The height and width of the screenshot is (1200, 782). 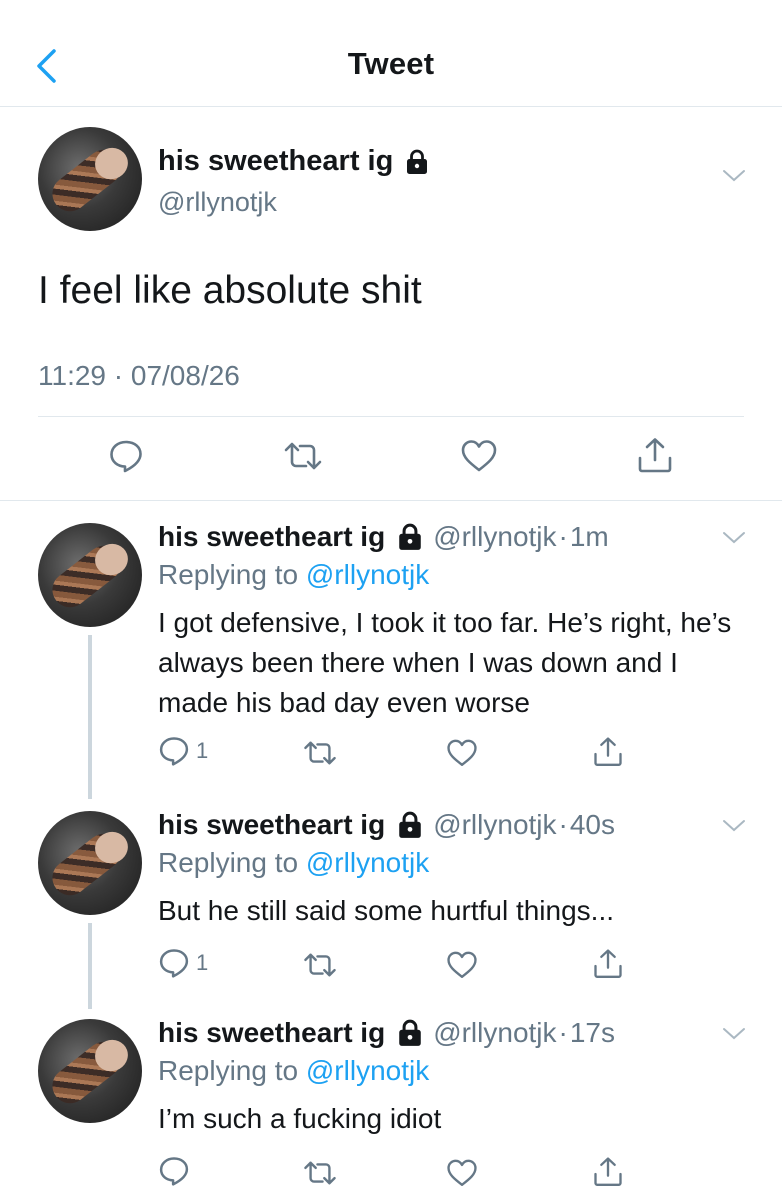 What do you see at coordinates (592, 824) in the screenshot?
I see `relative-time: 40s` at bounding box center [592, 824].